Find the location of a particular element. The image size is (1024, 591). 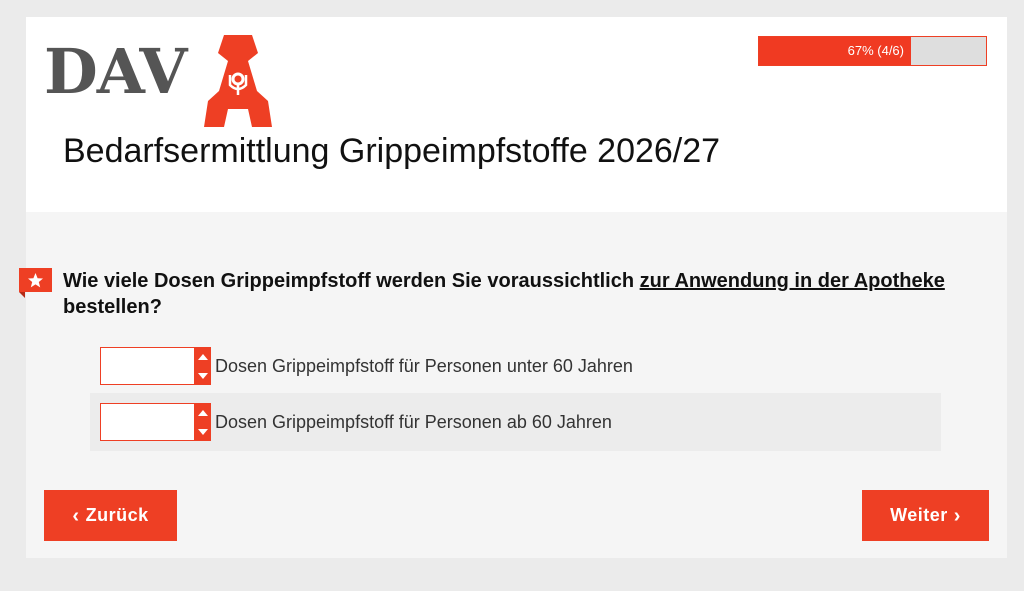

back-button-label: Zurück is located at coordinates (117, 515).